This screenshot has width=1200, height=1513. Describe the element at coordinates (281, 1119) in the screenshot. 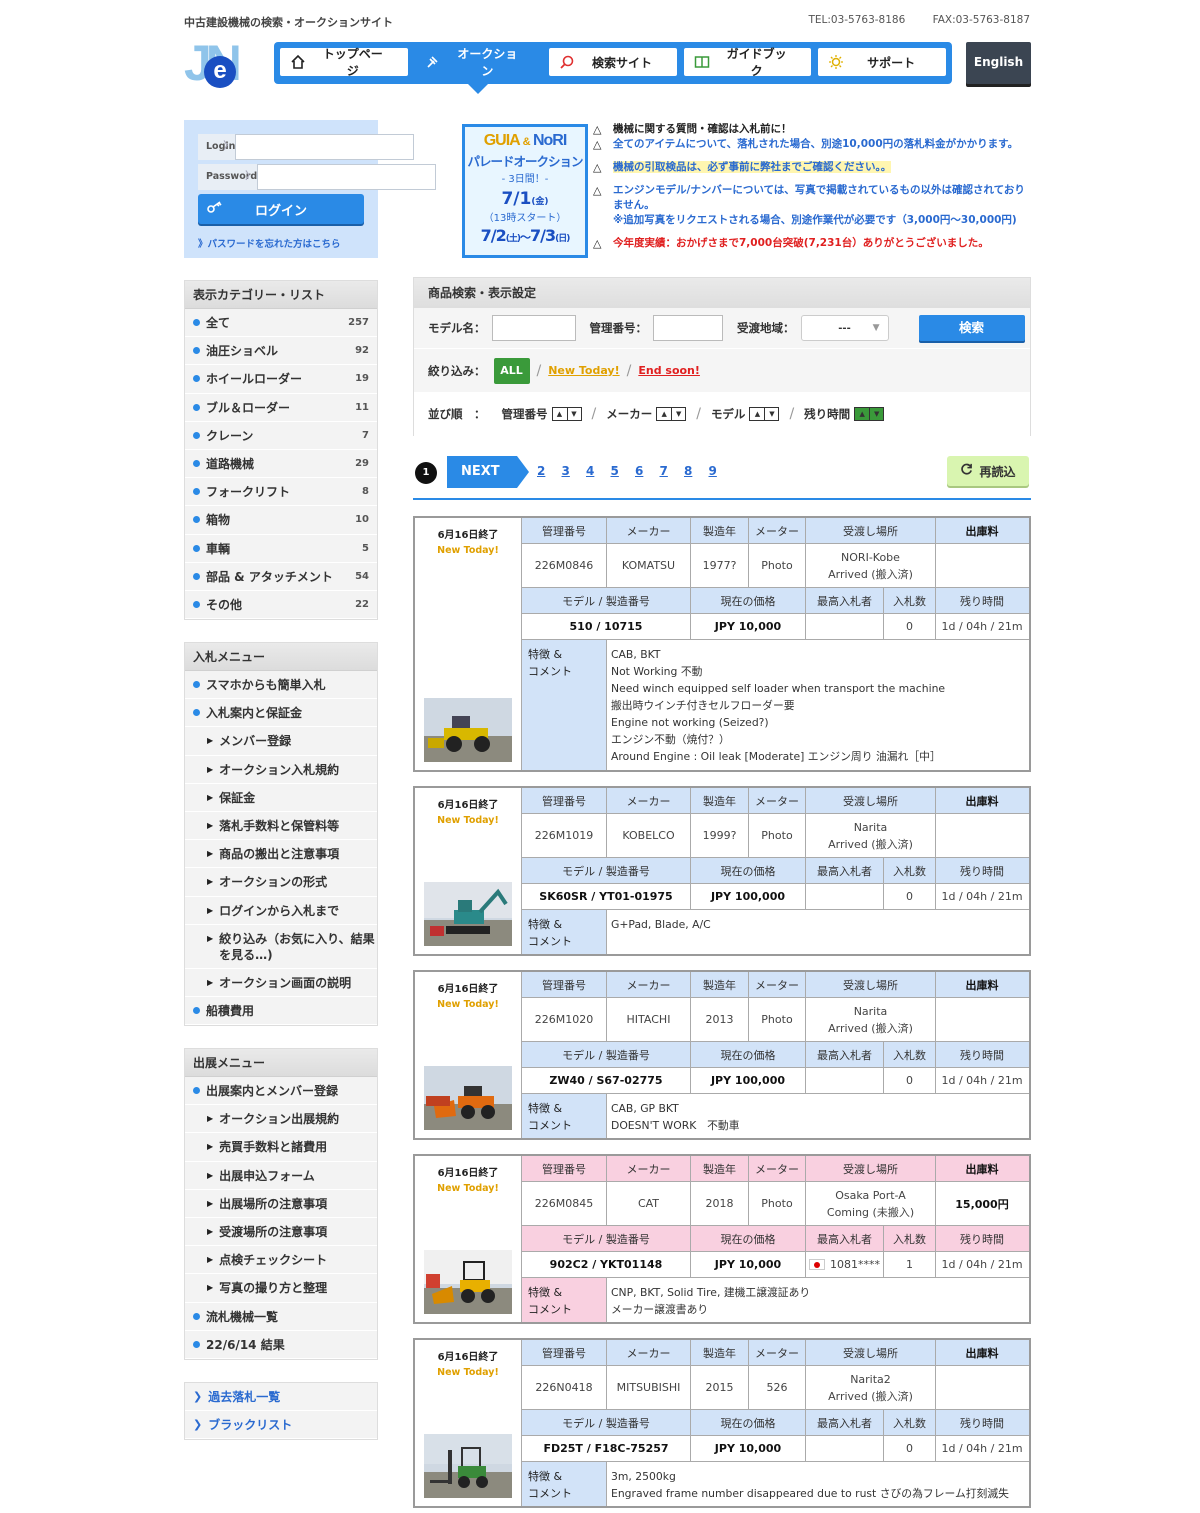

I see `menu-item-seller-rules: ▶ オークション出展規約` at that location.